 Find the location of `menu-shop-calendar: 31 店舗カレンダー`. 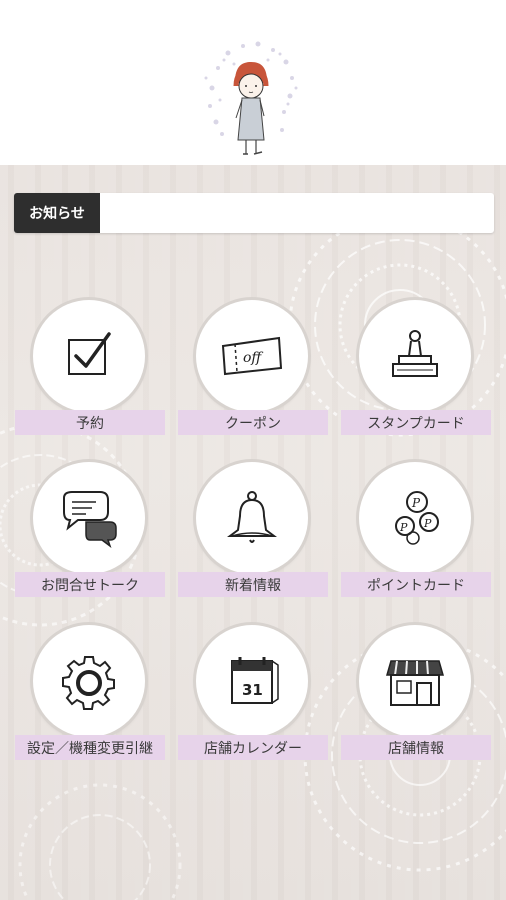

menu-shop-calendar: 31 店舗カレンダー is located at coordinates (253, 695).